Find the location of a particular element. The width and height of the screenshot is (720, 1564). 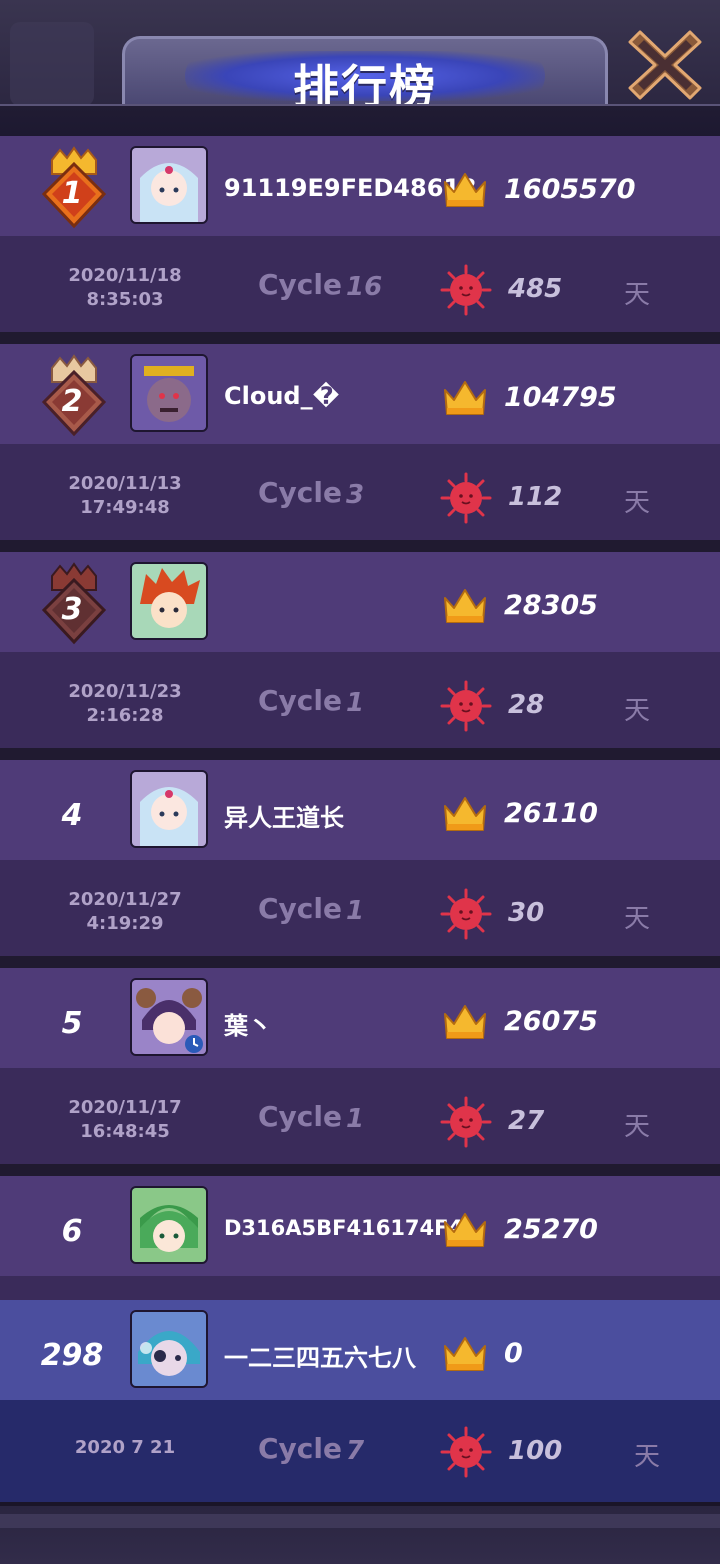

footer-strip is located at coordinates (360, 1521).